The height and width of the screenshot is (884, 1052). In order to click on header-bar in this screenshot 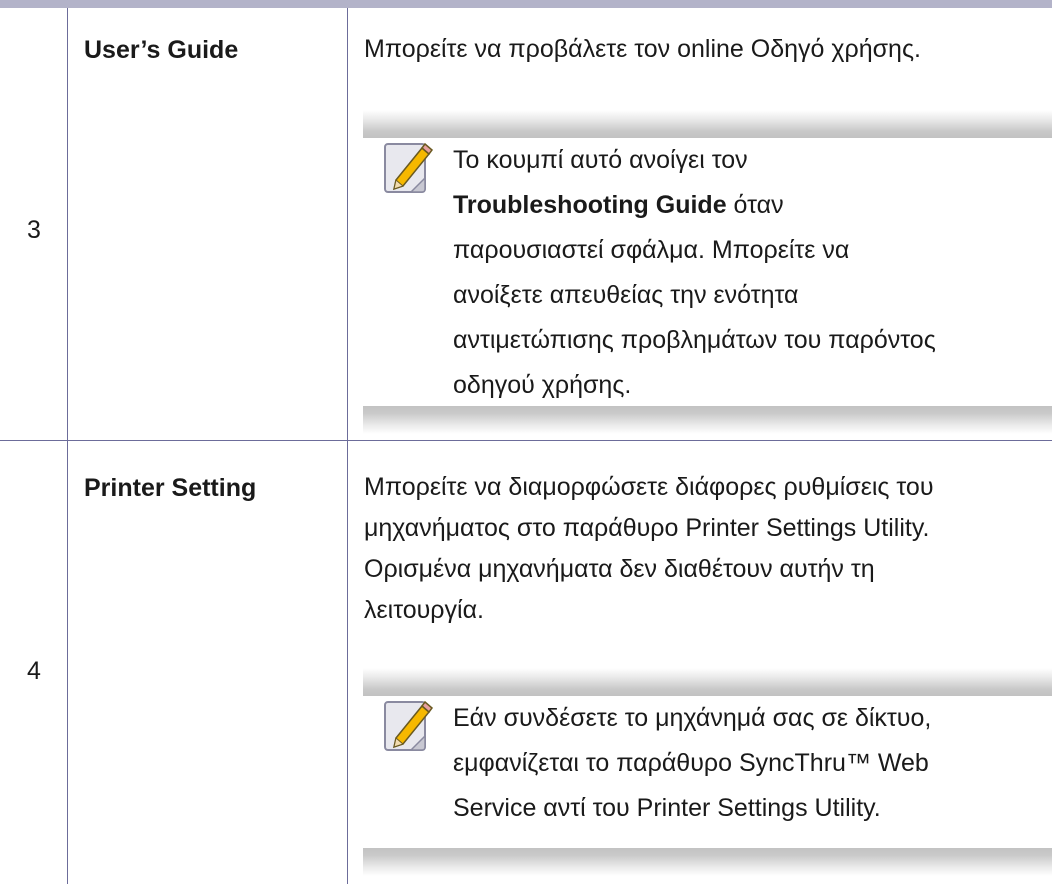, I will do `click(526, 4)`.